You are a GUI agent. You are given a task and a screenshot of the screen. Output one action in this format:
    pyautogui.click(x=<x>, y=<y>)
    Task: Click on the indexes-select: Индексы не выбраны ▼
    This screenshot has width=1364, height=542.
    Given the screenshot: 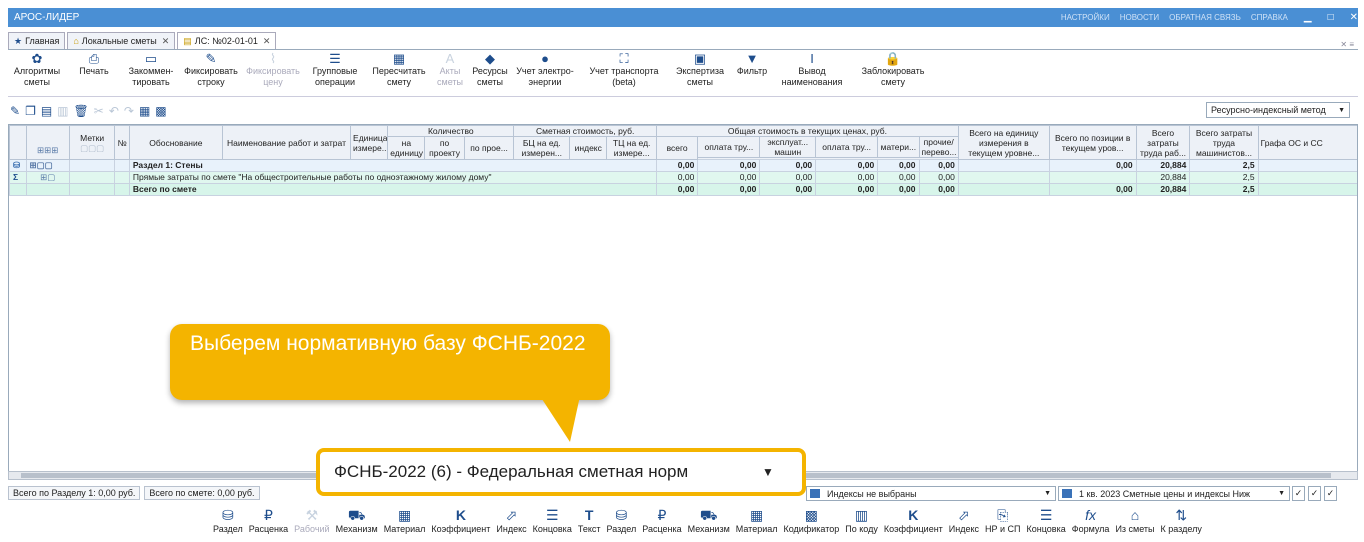 What is the action you would take?
    pyautogui.click(x=931, y=493)
    